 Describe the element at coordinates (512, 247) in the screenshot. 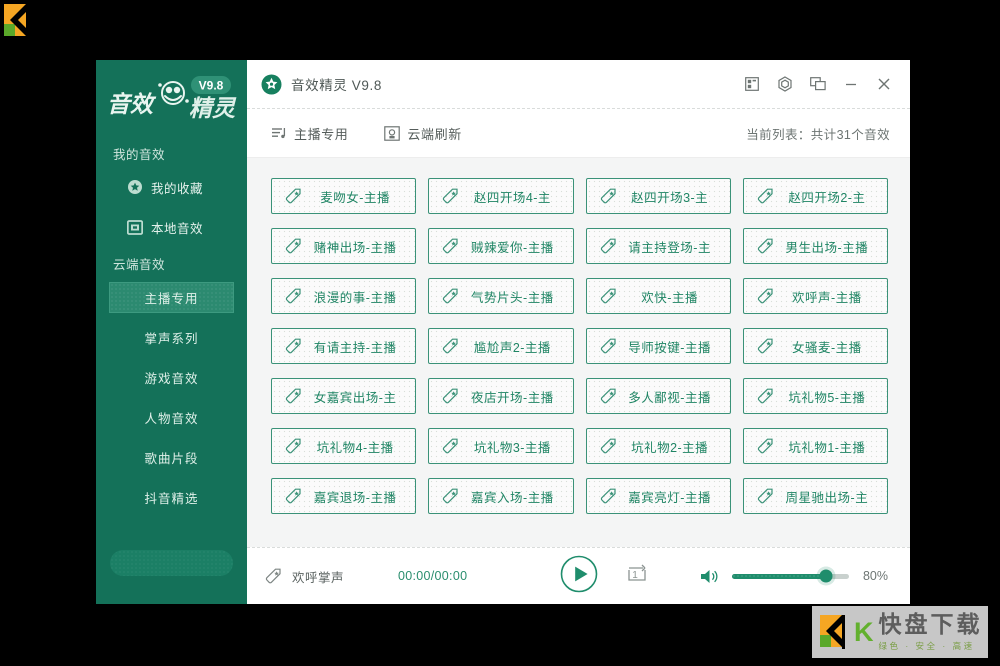

I see `sound-effect-label: 贼辣爱你-主播` at that location.